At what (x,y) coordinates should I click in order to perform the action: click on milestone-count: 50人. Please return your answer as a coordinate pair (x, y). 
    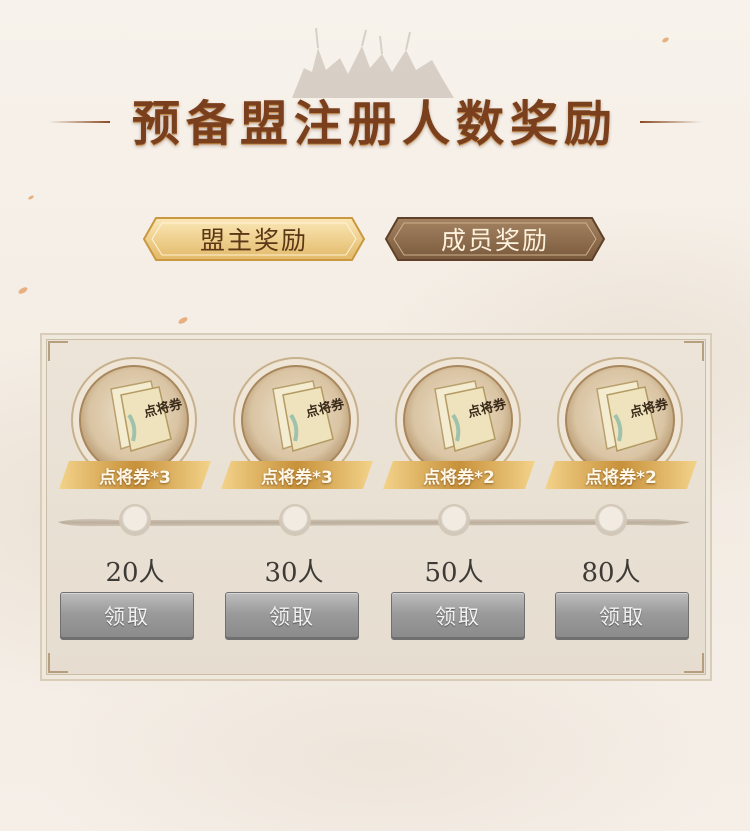
    Looking at the image, I should click on (454, 573).